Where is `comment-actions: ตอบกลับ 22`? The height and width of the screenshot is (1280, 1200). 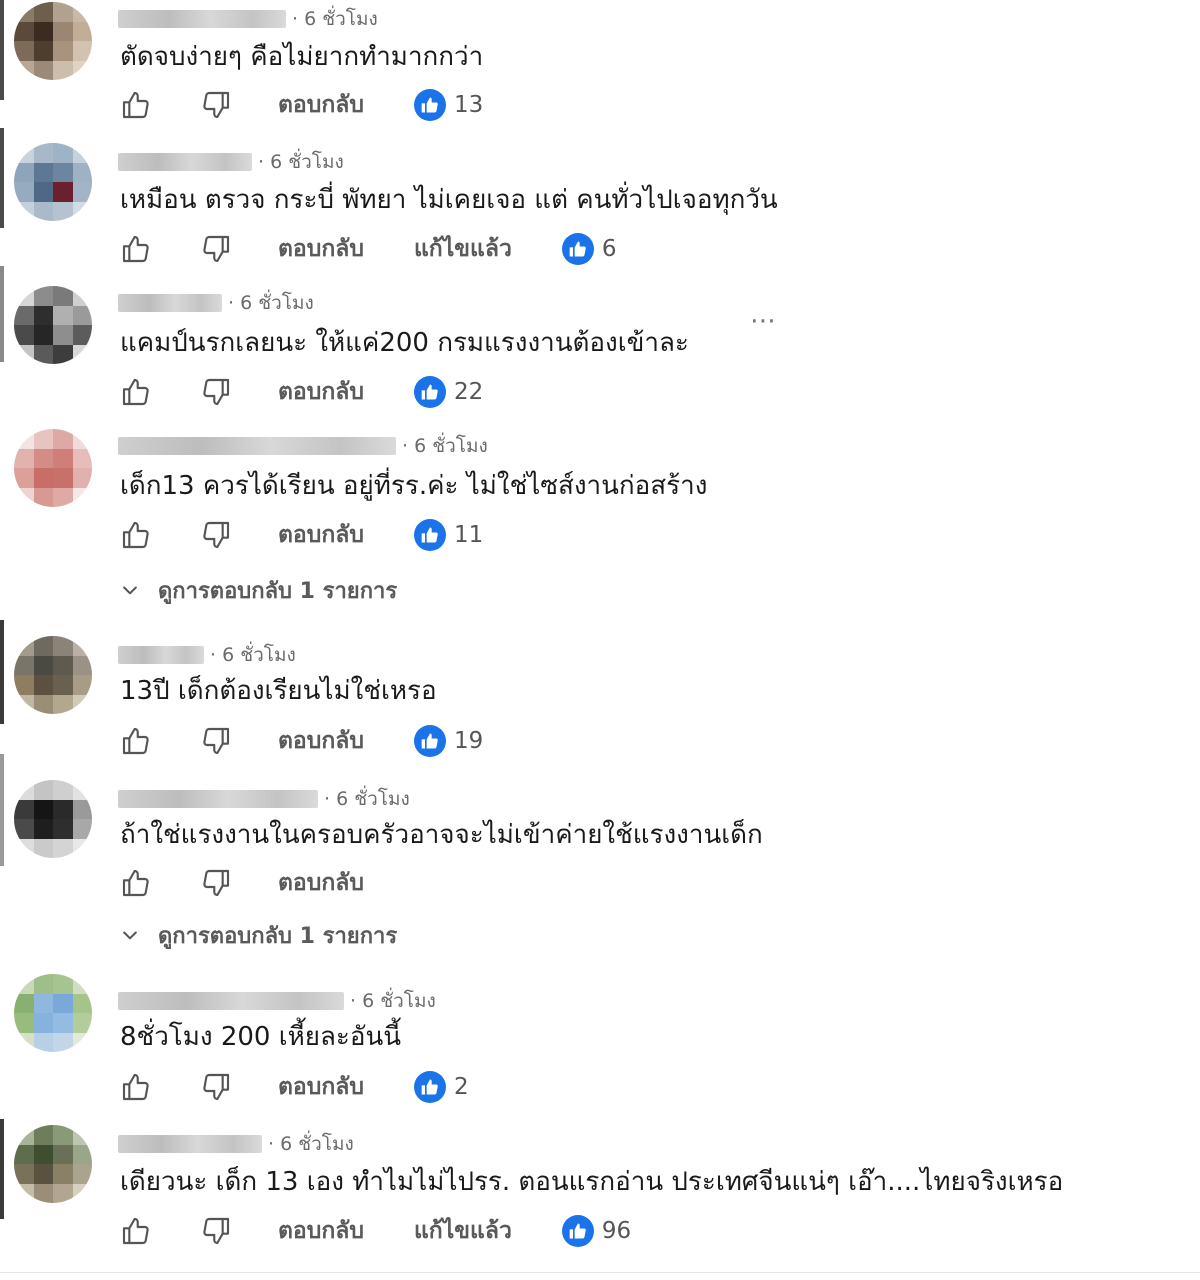
comment-actions: ตอบกลับ 22 is located at coordinates (300, 392).